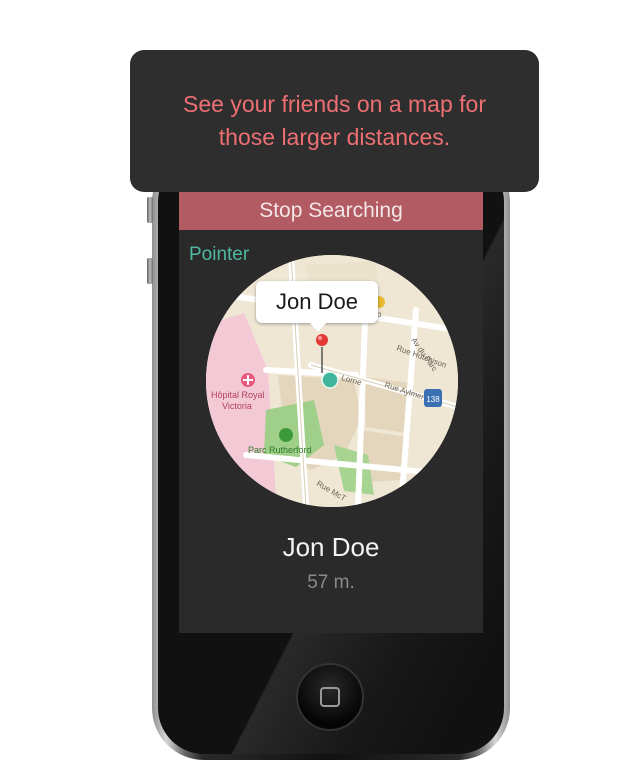 This screenshot has height=763, width=640. Describe the element at coordinates (280, 450) in the screenshot. I see `park-label: Parc Rutherford` at that location.